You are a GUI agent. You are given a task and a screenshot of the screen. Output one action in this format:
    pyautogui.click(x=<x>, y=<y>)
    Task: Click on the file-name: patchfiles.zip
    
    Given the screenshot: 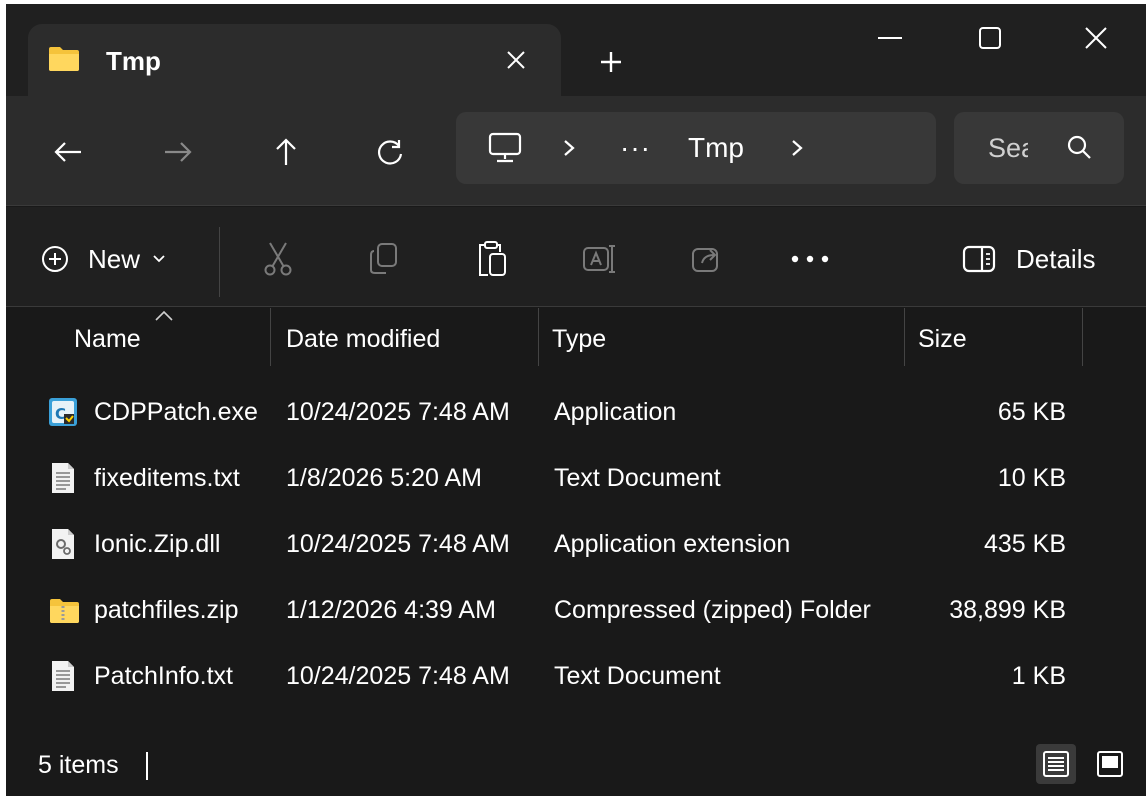 What is the action you would take?
    pyautogui.click(x=166, y=610)
    